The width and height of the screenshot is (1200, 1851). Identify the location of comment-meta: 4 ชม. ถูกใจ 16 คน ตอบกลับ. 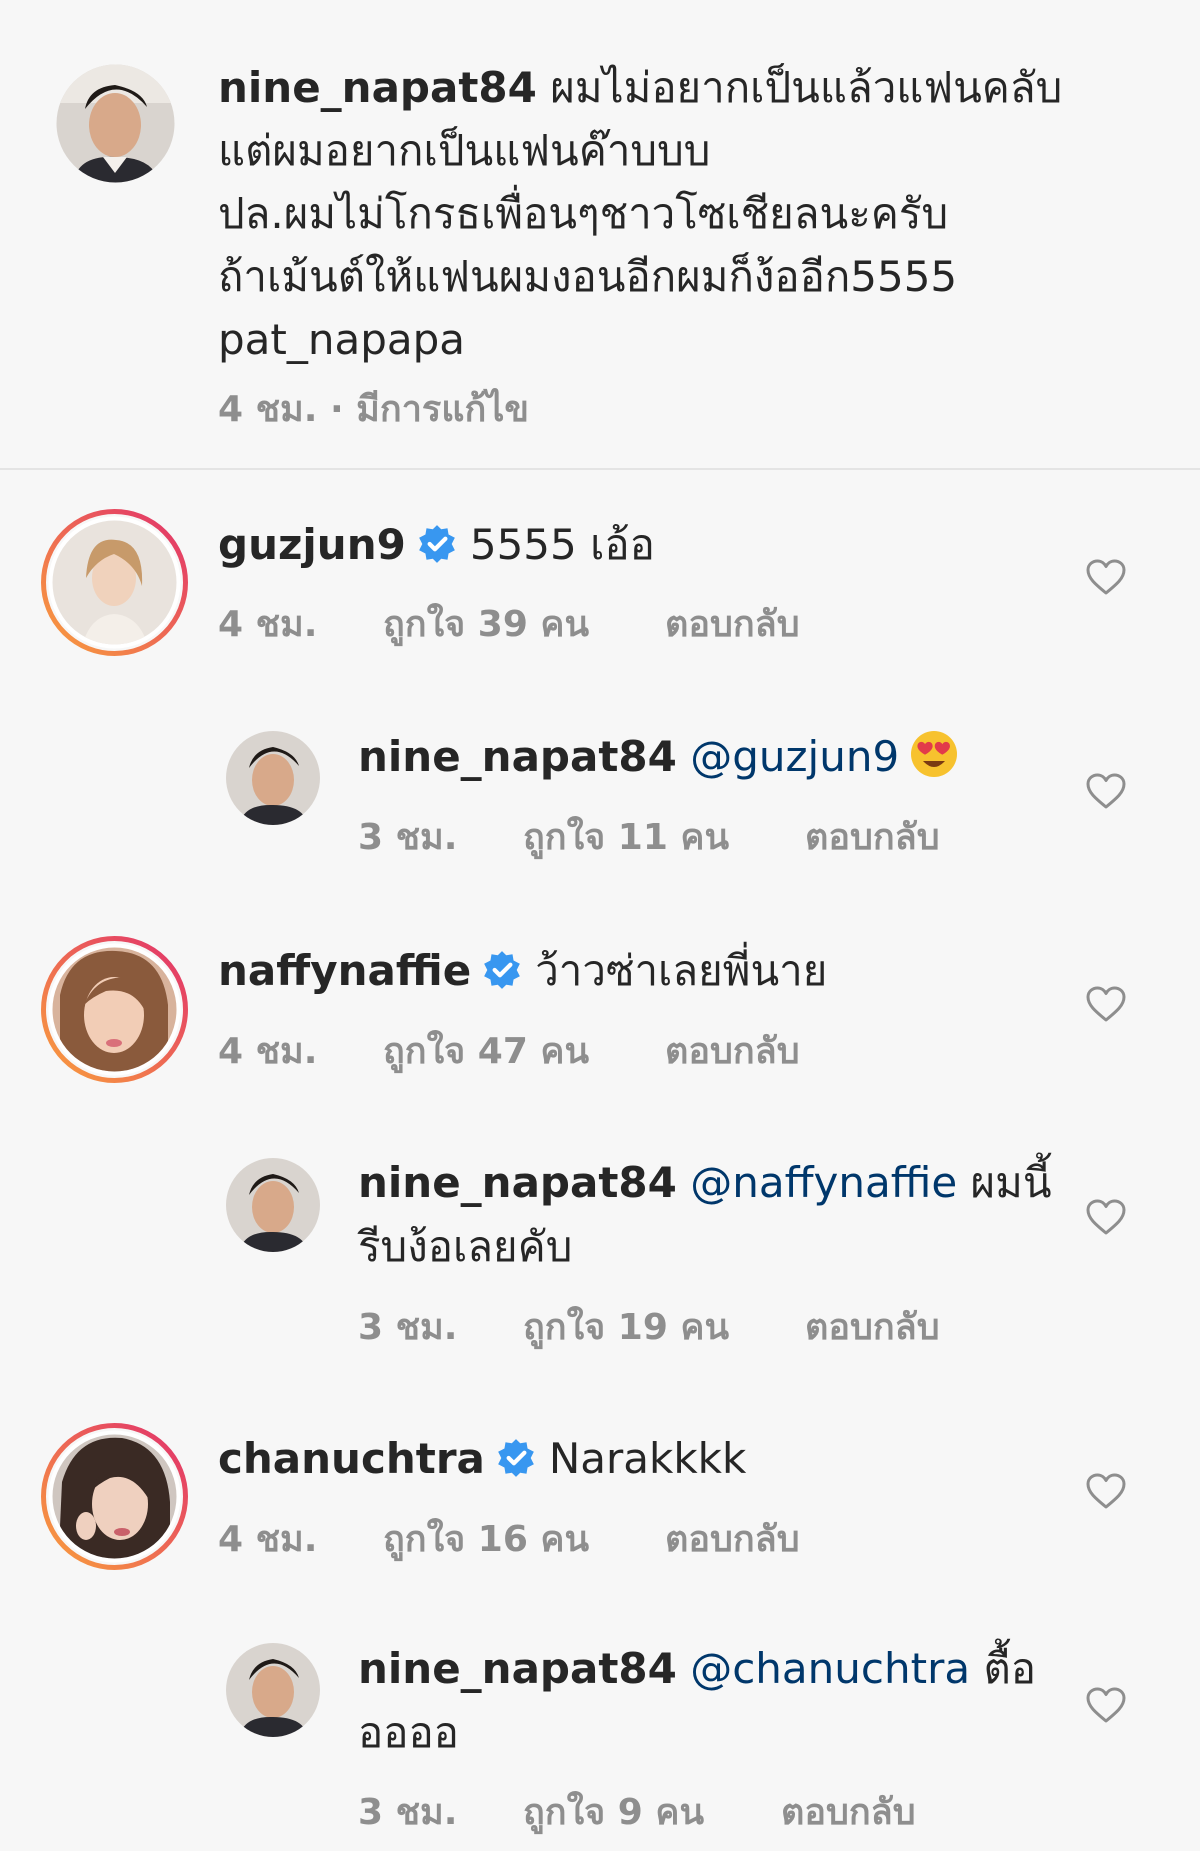
(509, 1538).